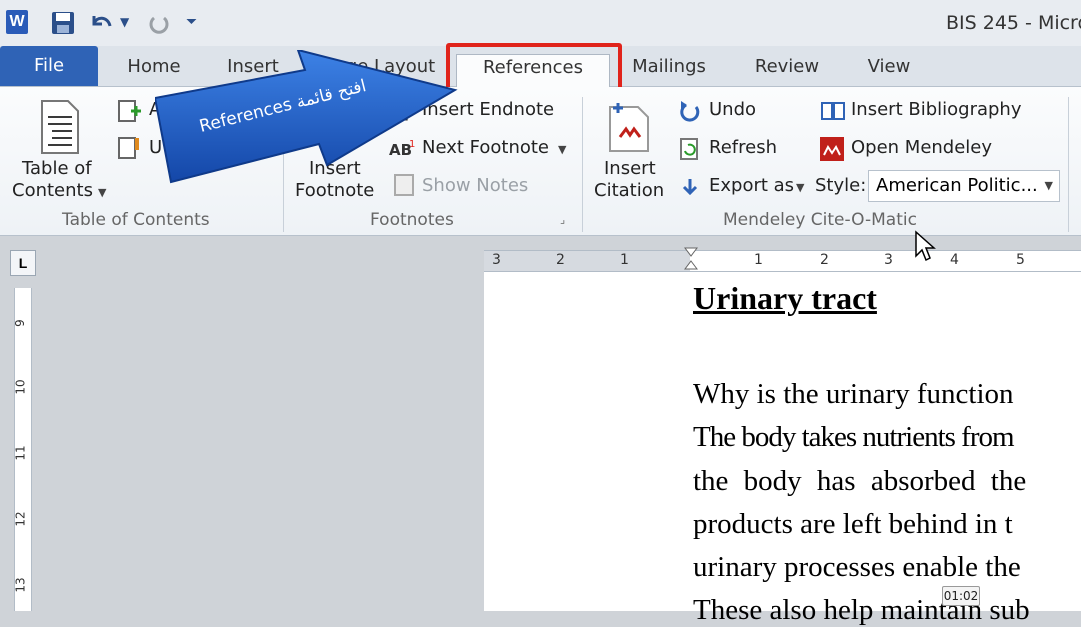 This screenshot has width=1081, height=627. I want to click on update-table-icon, so click(130, 147).